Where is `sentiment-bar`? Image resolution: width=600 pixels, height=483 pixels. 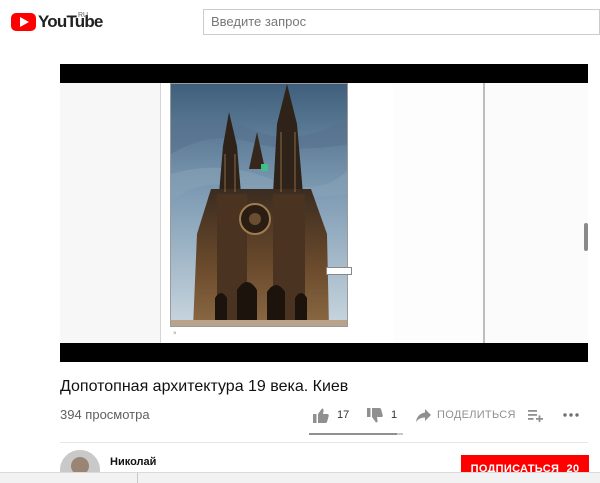 sentiment-bar is located at coordinates (356, 434).